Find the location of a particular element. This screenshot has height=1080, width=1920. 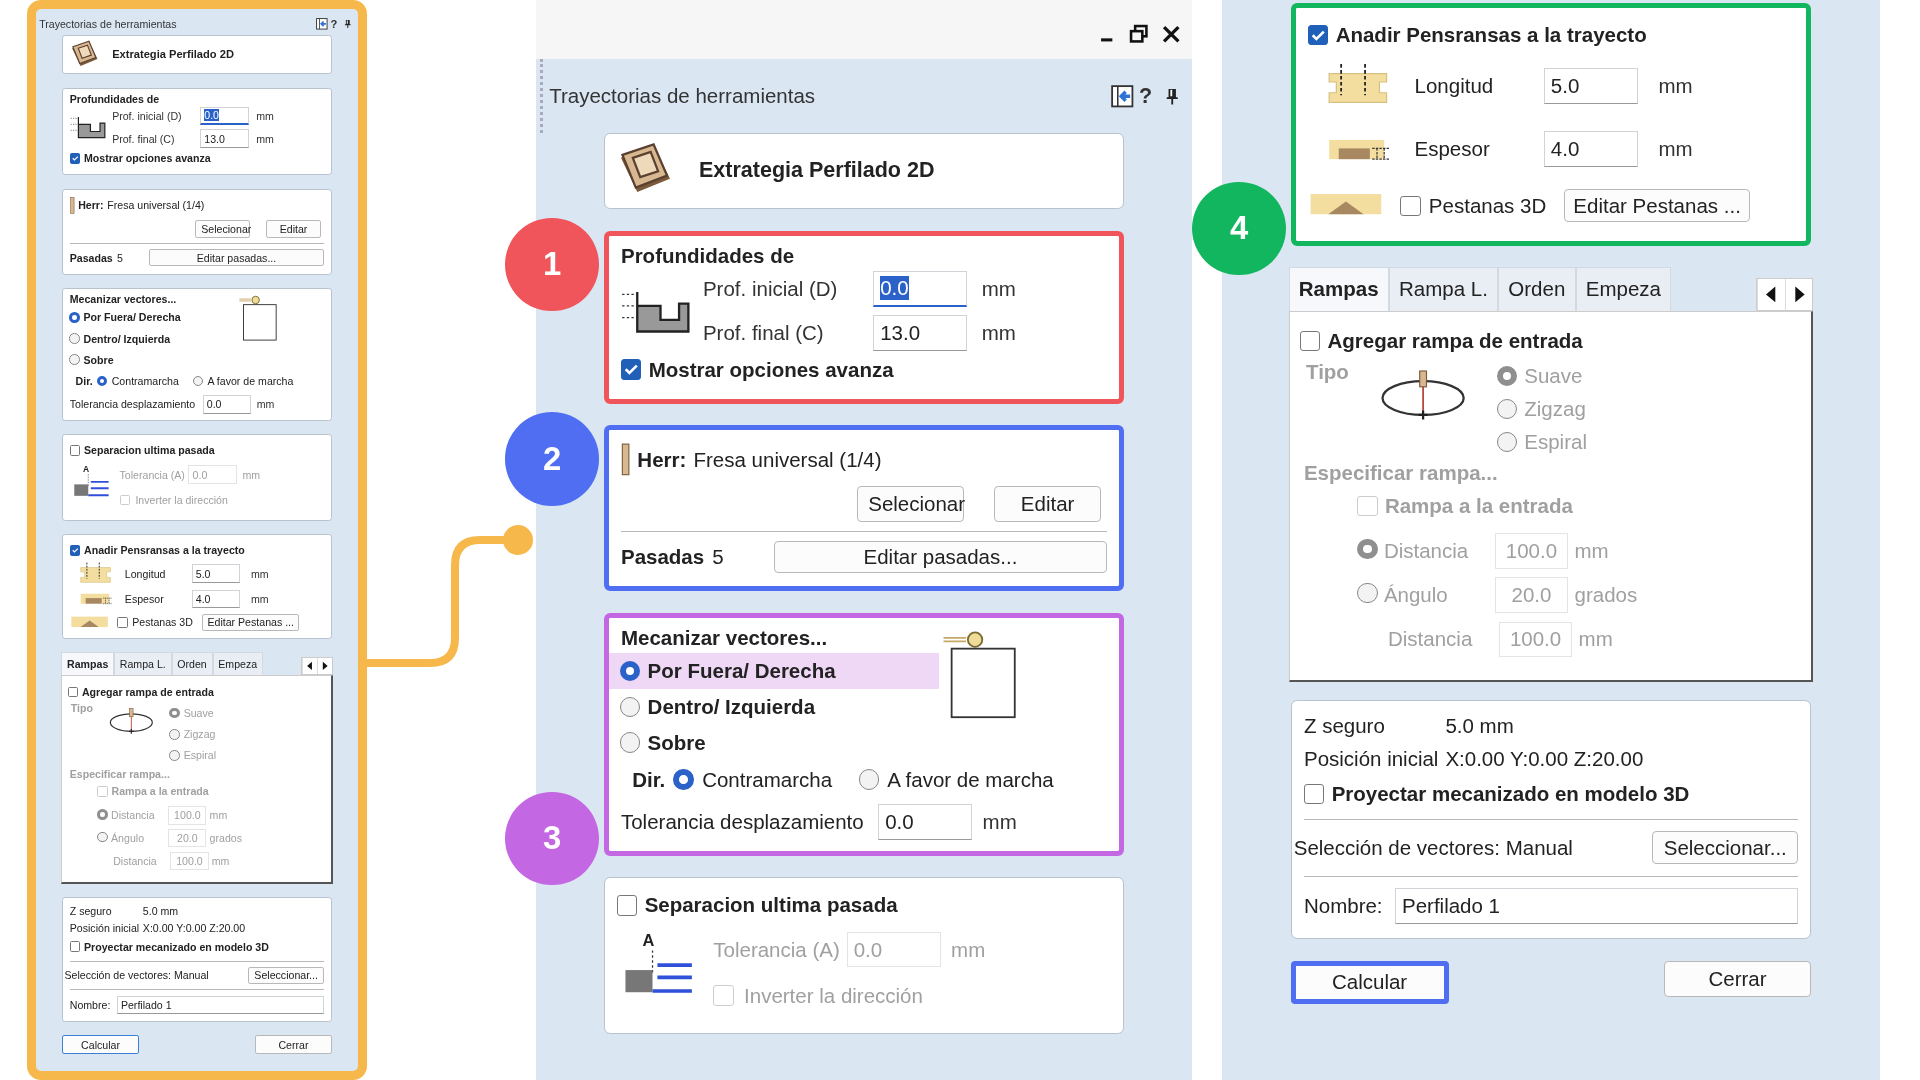

checkbox-label: Pestanas 3D is located at coordinates (163, 622).